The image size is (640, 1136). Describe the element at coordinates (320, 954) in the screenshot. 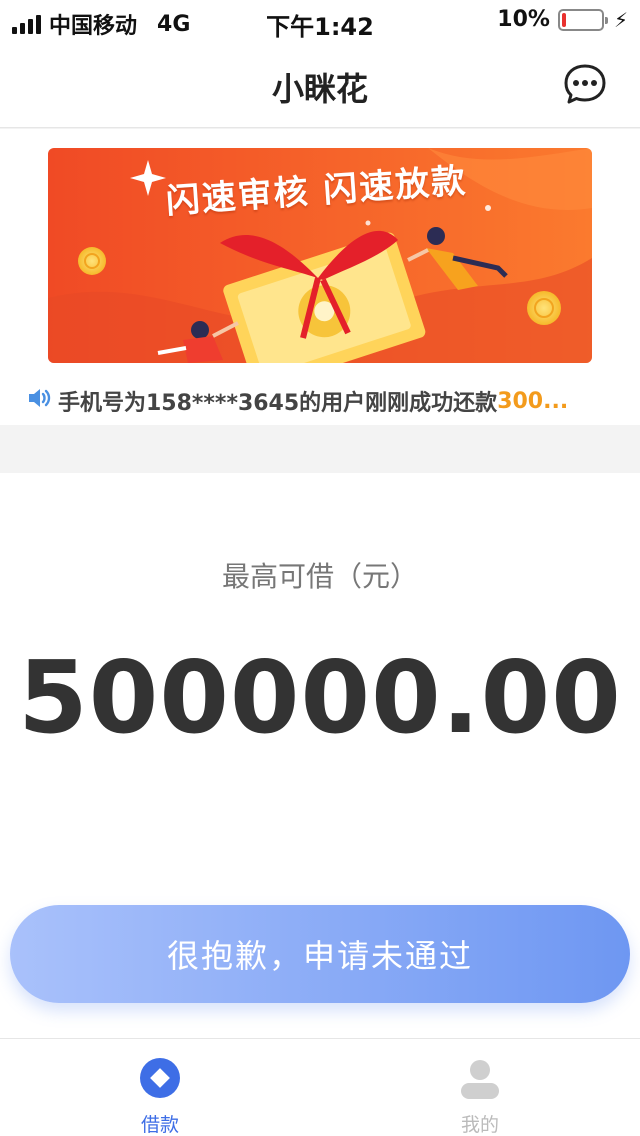

I see `application-status-button: 很抱歉，申请未通过` at that location.